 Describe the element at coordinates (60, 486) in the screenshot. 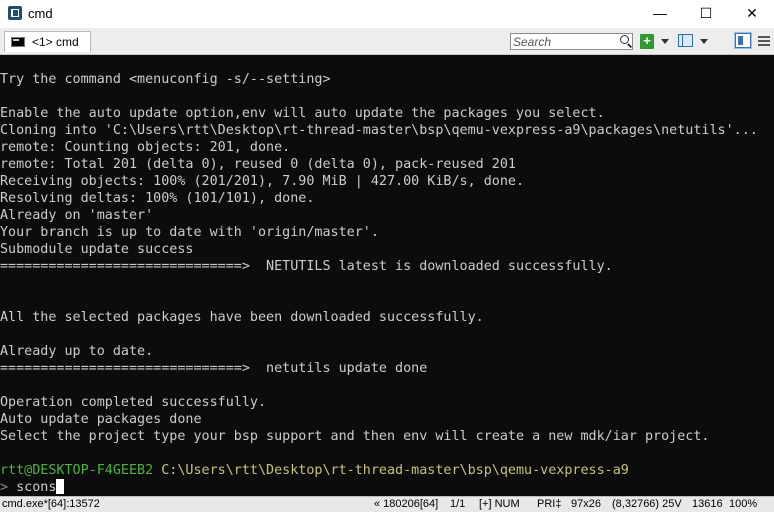

I see `text-cursor` at that location.